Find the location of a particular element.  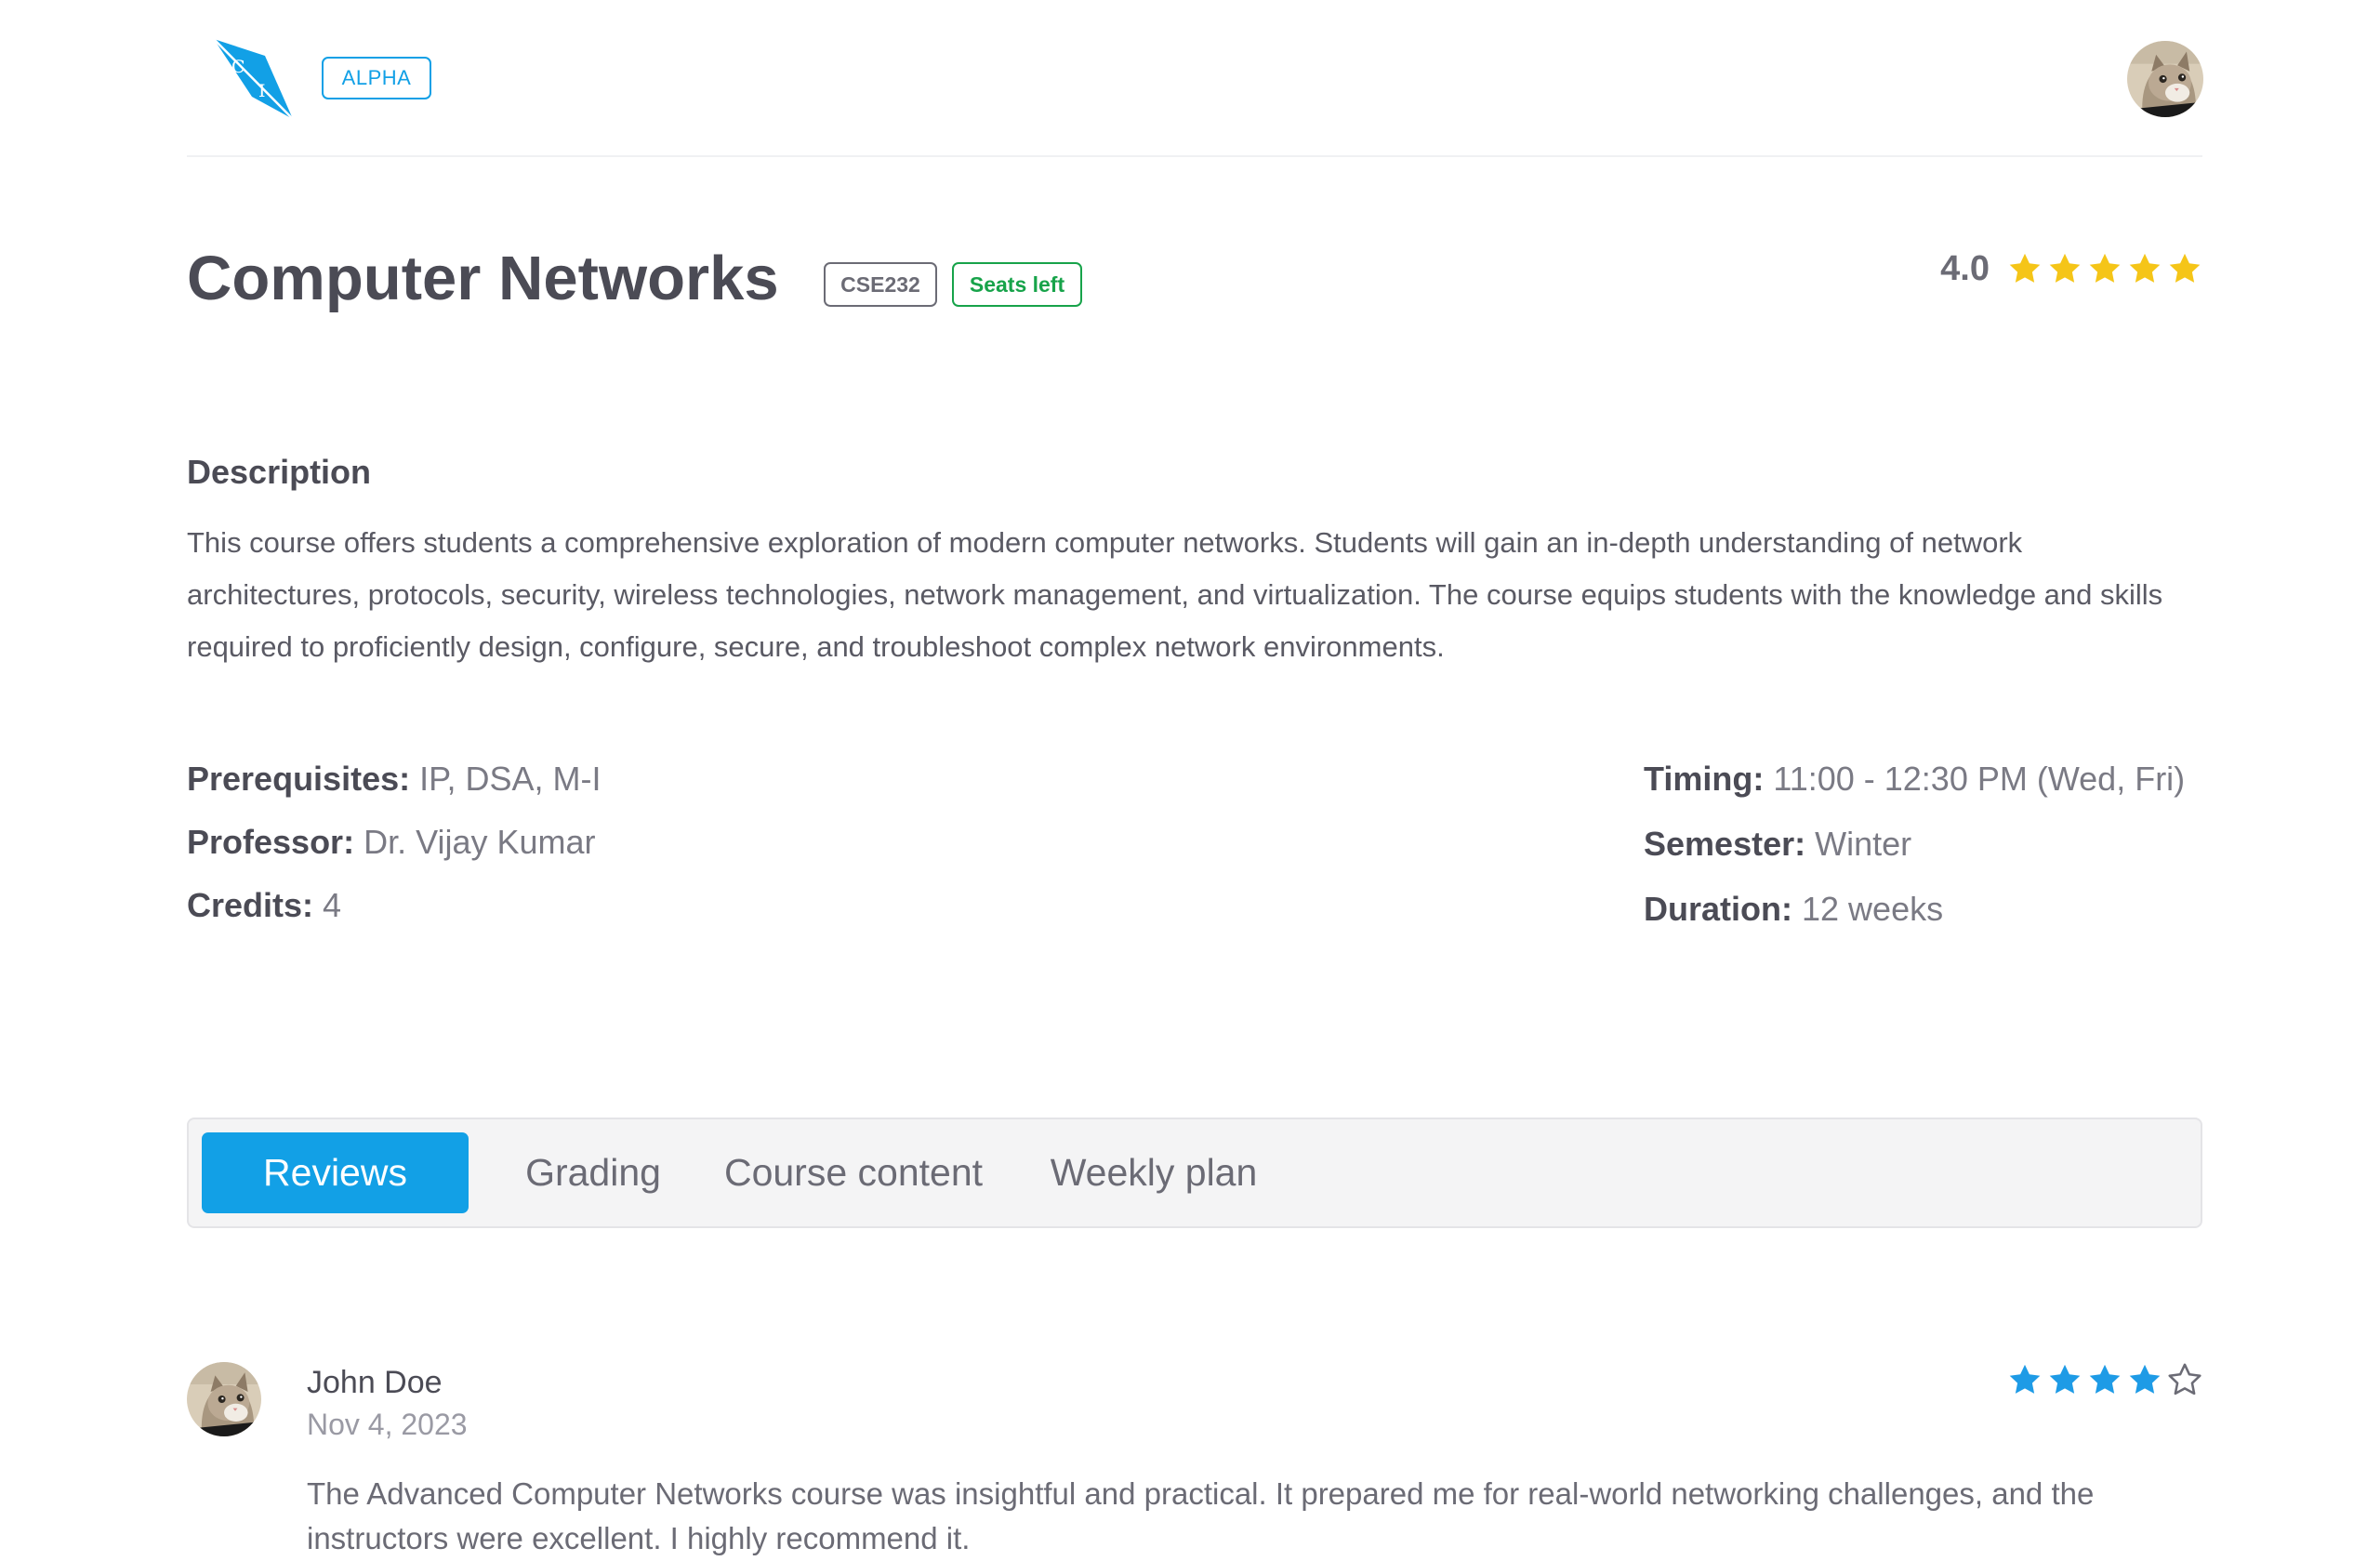

course-rating-stars is located at coordinates (2102, 268).